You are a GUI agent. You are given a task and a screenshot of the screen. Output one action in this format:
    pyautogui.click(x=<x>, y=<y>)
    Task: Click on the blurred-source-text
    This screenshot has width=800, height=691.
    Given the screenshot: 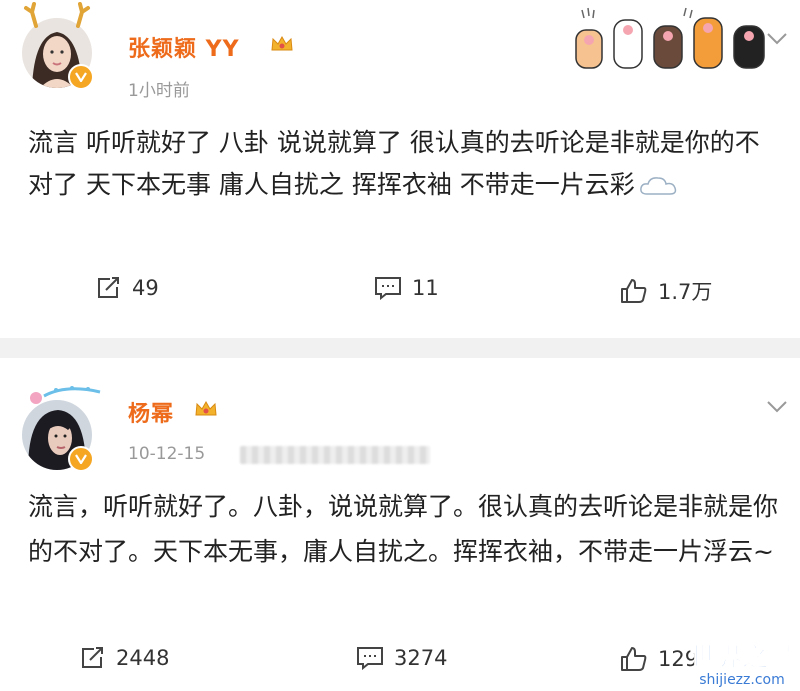 What is the action you would take?
    pyautogui.click(x=335, y=455)
    